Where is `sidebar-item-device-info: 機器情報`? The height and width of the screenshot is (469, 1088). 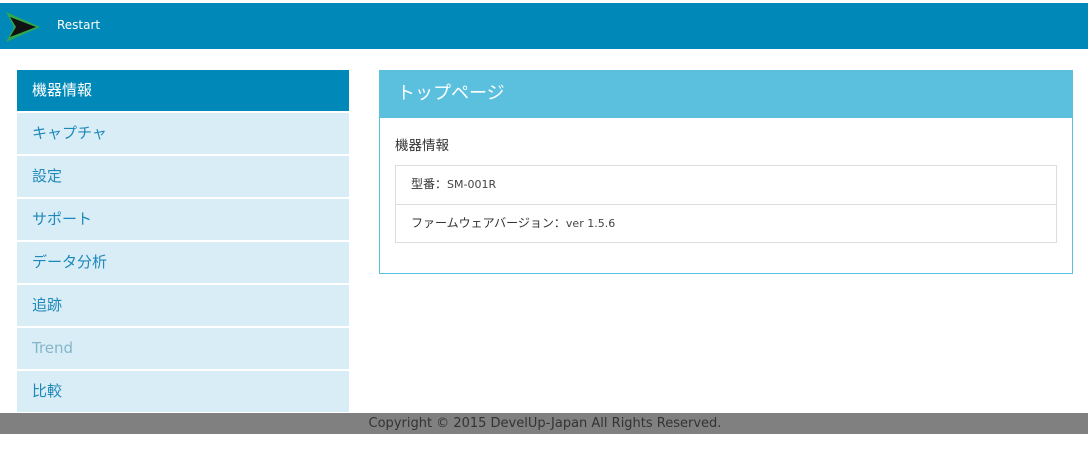 sidebar-item-device-info: 機器情報 is located at coordinates (183, 90).